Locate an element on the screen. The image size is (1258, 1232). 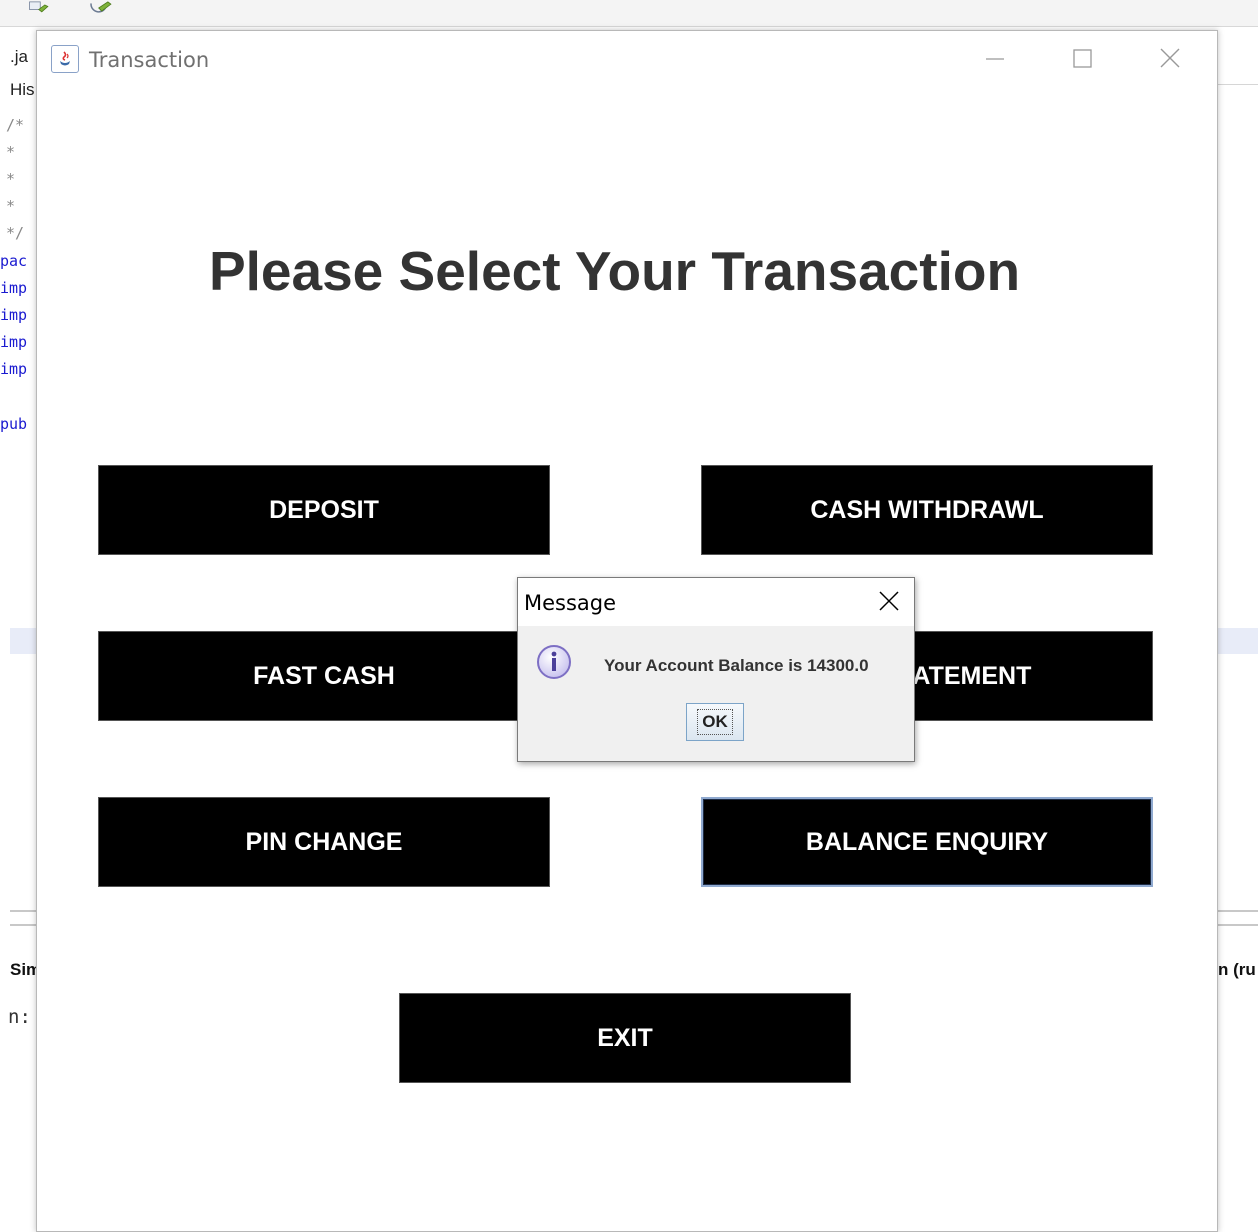
fast-cash-button: FAST CASH is located at coordinates (324, 676).